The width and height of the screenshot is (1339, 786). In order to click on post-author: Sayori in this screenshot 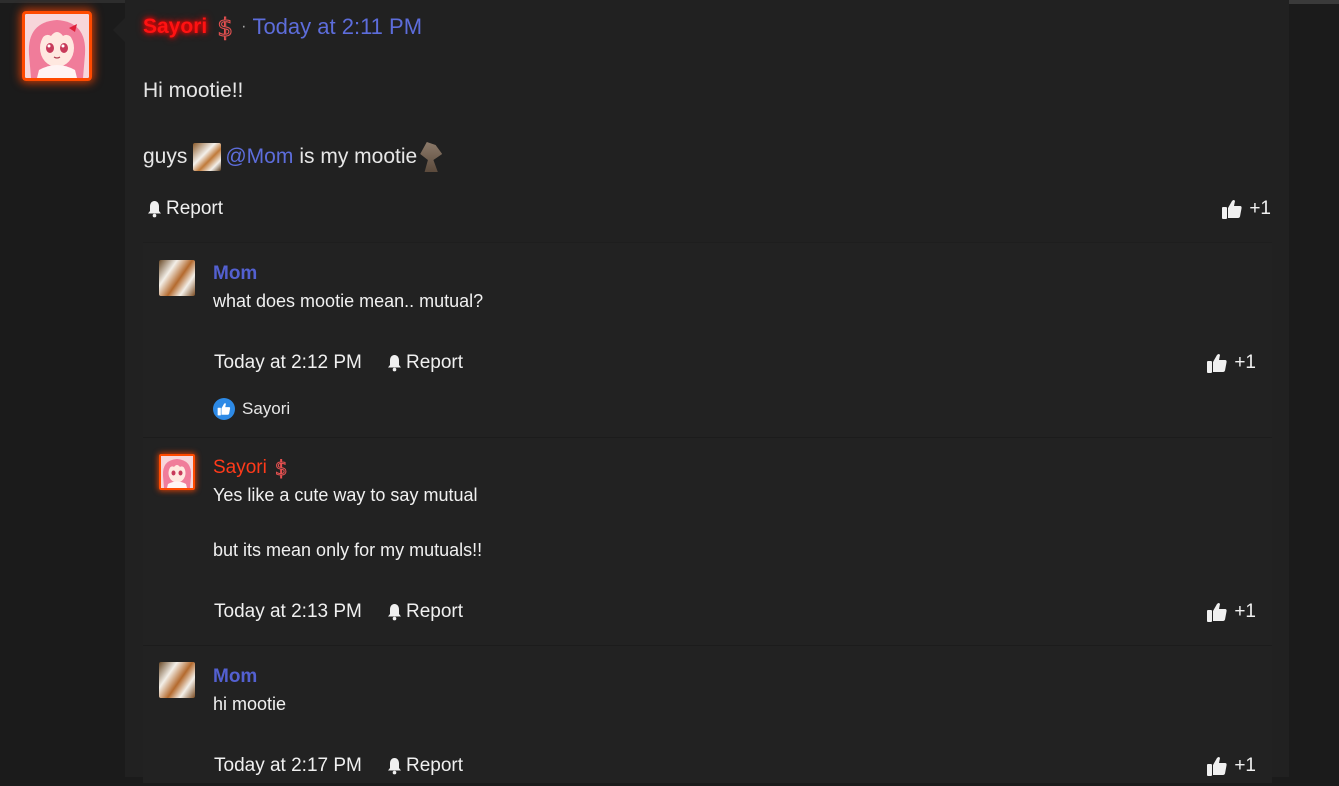, I will do `click(175, 27)`.